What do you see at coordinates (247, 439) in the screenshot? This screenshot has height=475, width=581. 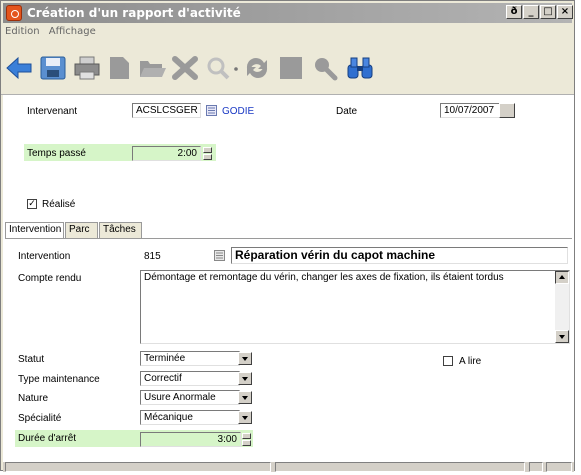 I see `duree-arret-spinner` at bounding box center [247, 439].